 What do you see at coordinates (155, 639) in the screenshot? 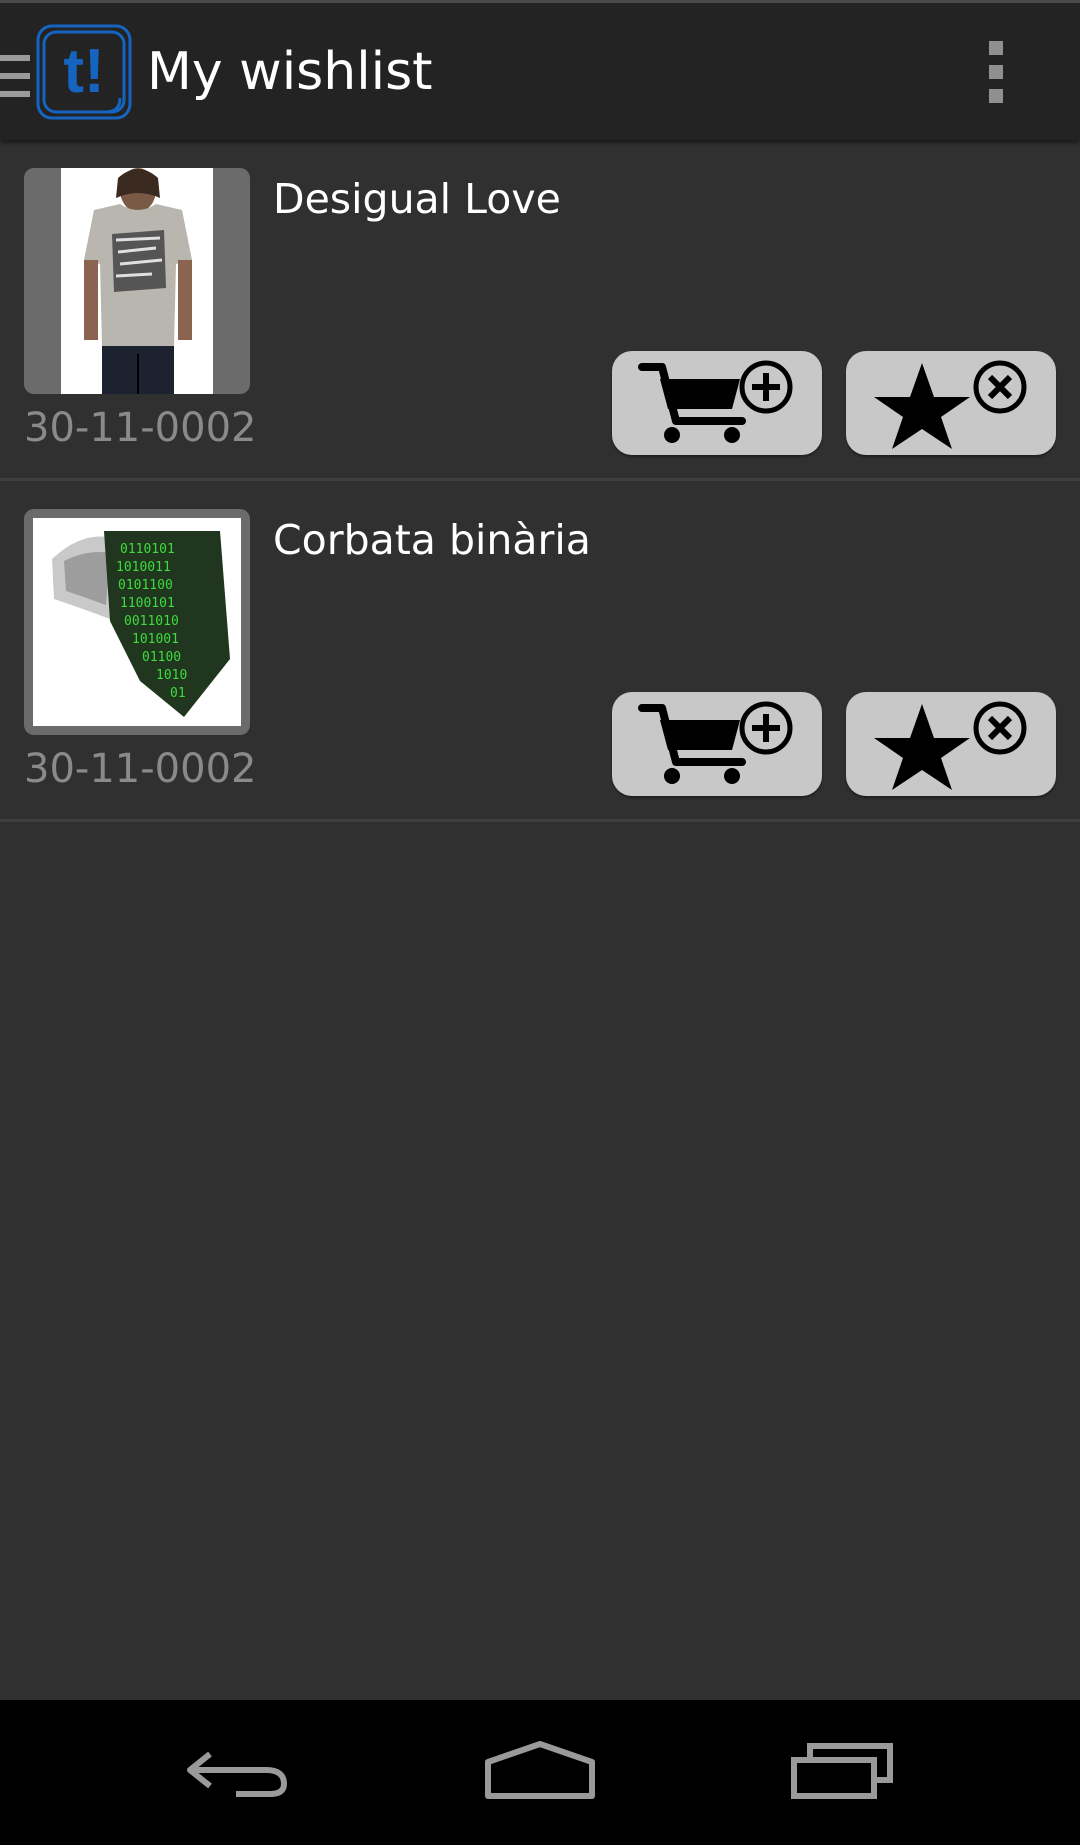
I see `svg-text: 101001` at bounding box center [155, 639].